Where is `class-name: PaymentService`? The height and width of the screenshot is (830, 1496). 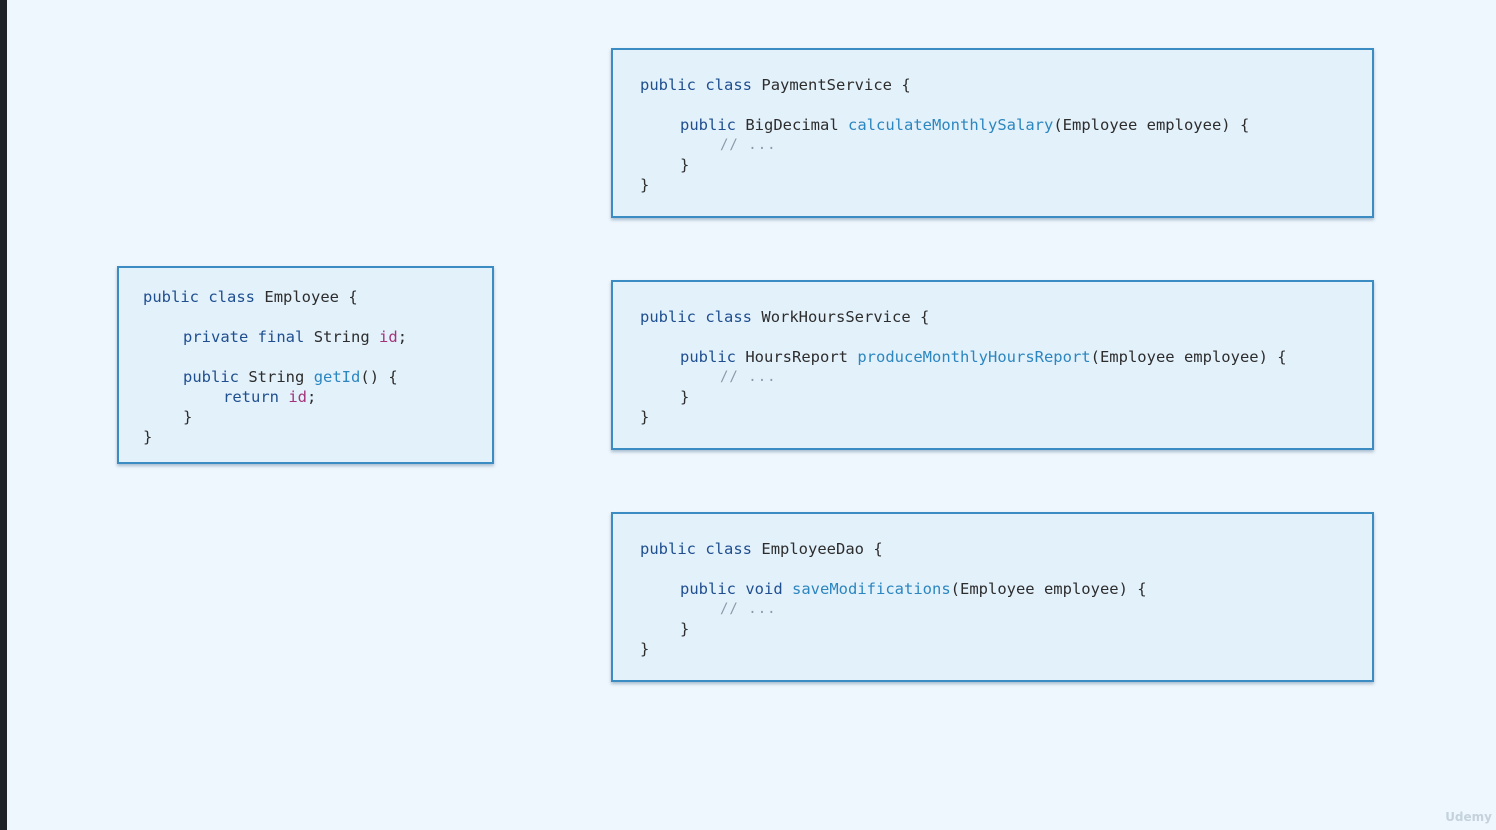 class-name: PaymentService is located at coordinates (827, 85).